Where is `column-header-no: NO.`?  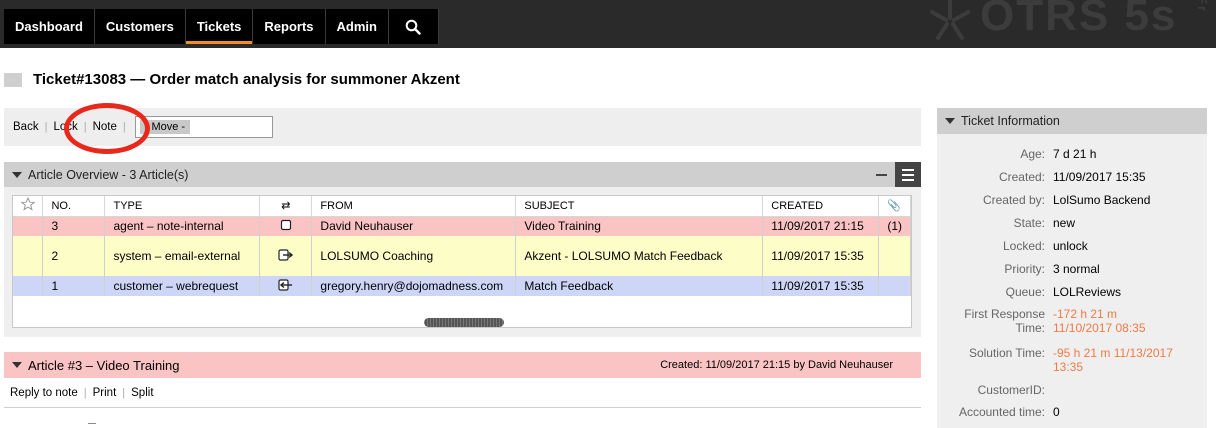
column-header-no: NO. is located at coordinates (74, 206).